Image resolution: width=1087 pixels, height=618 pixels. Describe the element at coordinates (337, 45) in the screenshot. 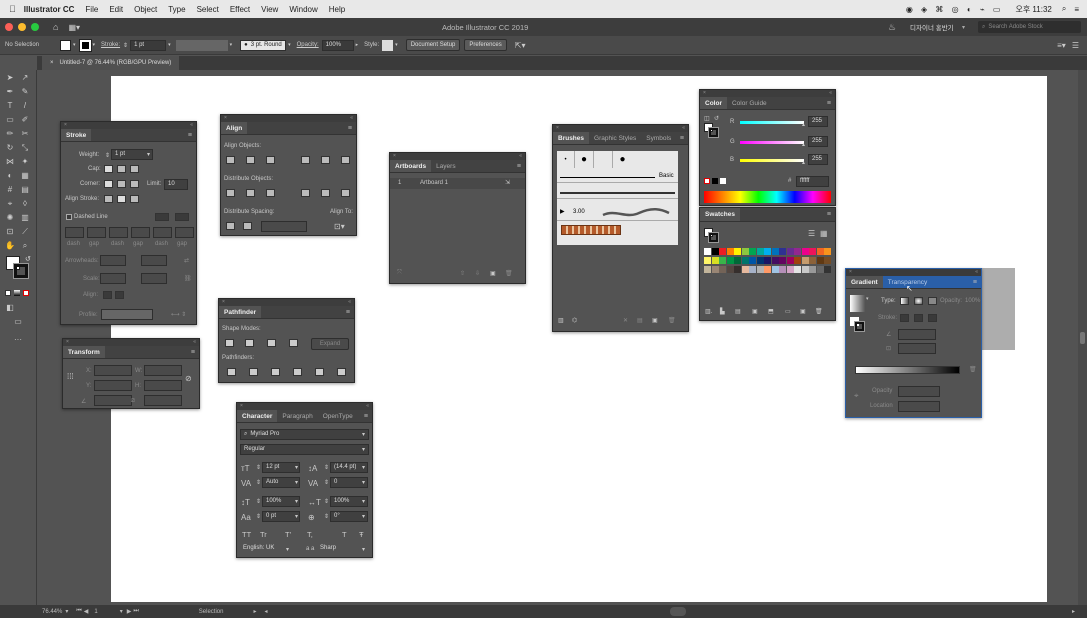

I see `opacity-field: 100%` at that location.